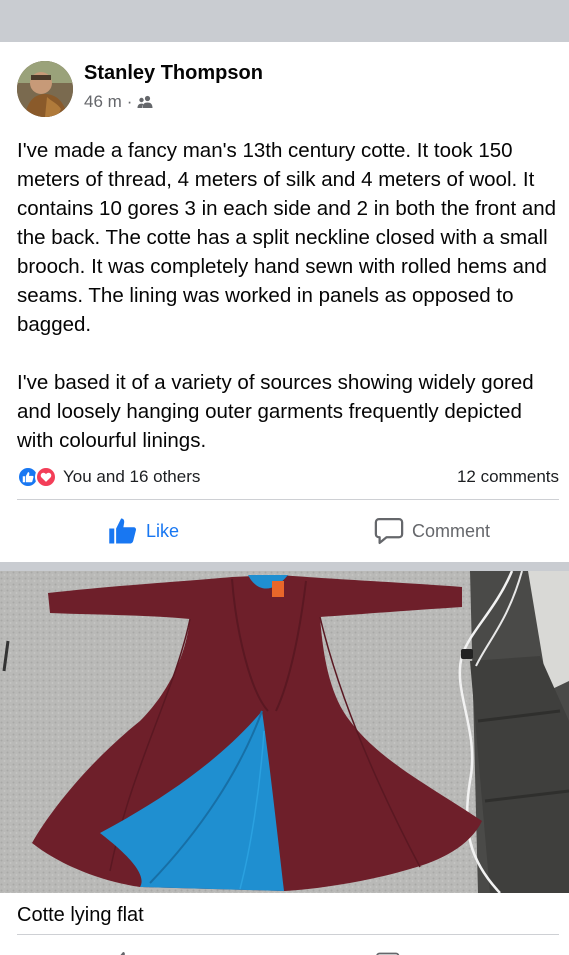  Describe the element at coordinates (284, 21) in the screenshot. I see `top-status-bar` at that location.